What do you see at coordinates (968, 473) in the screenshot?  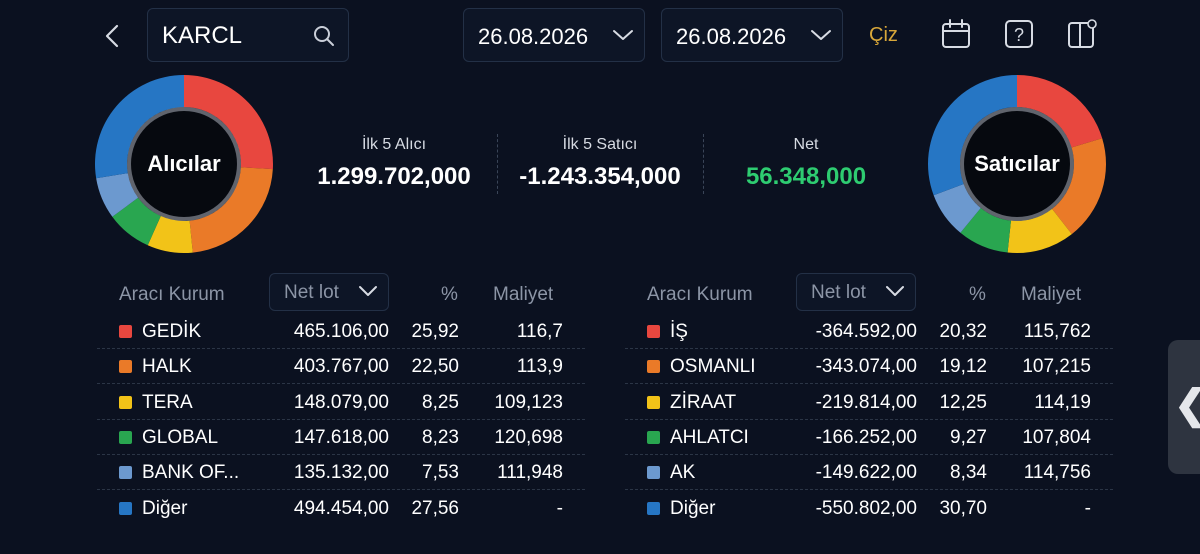 I see `percent-value: 8,34` at bounding box center [968, 473].